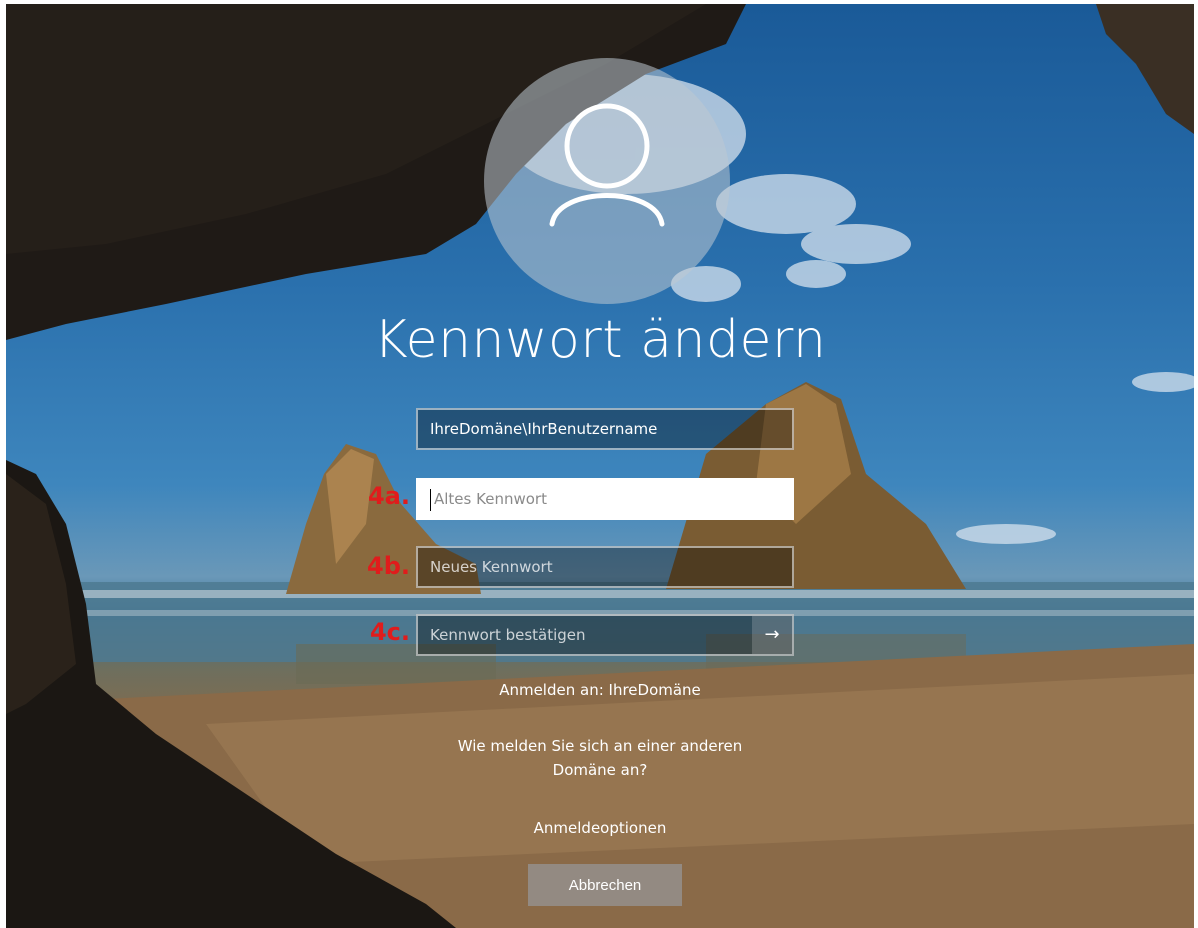  I want to click on arrow-right-icon: →, so click(772, 634).